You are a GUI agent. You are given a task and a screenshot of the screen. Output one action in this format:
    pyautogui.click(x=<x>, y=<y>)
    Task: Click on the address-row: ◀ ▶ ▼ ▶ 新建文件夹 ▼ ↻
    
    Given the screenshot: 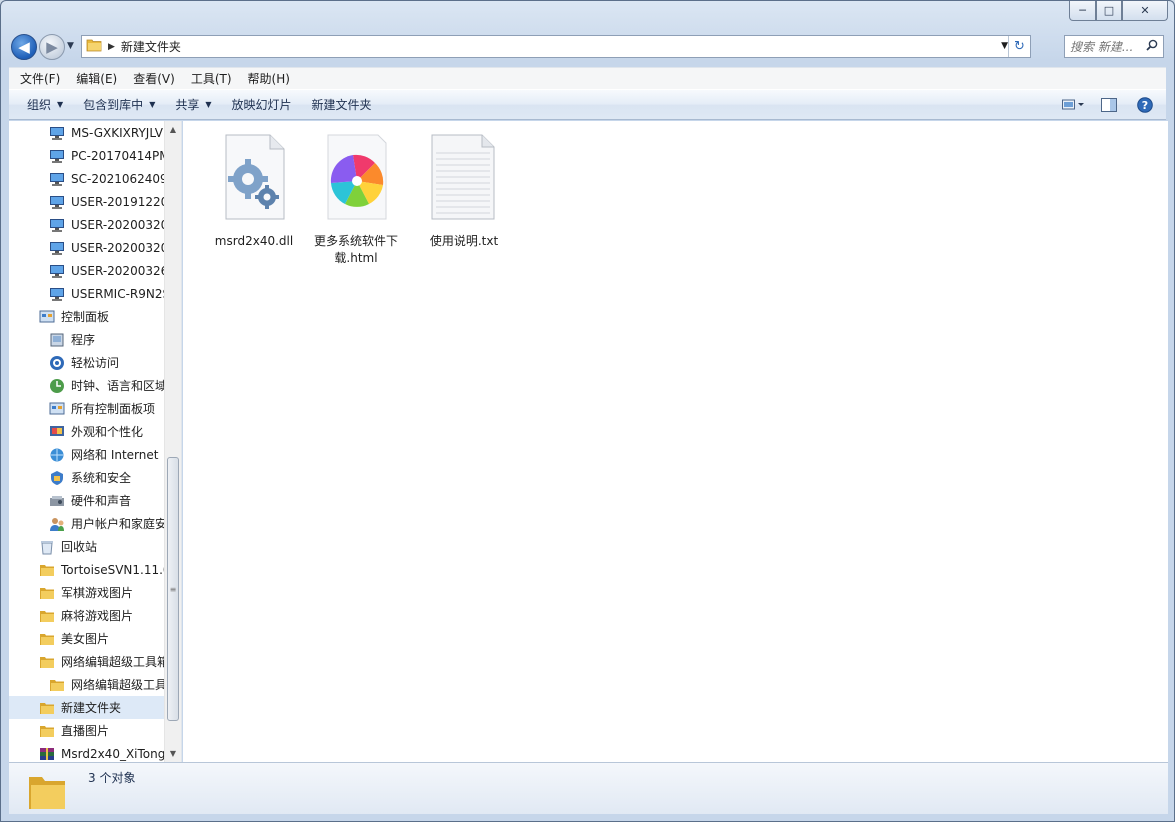 What is the action you would take?
    pyautogui.click(x=586, y=46)
    